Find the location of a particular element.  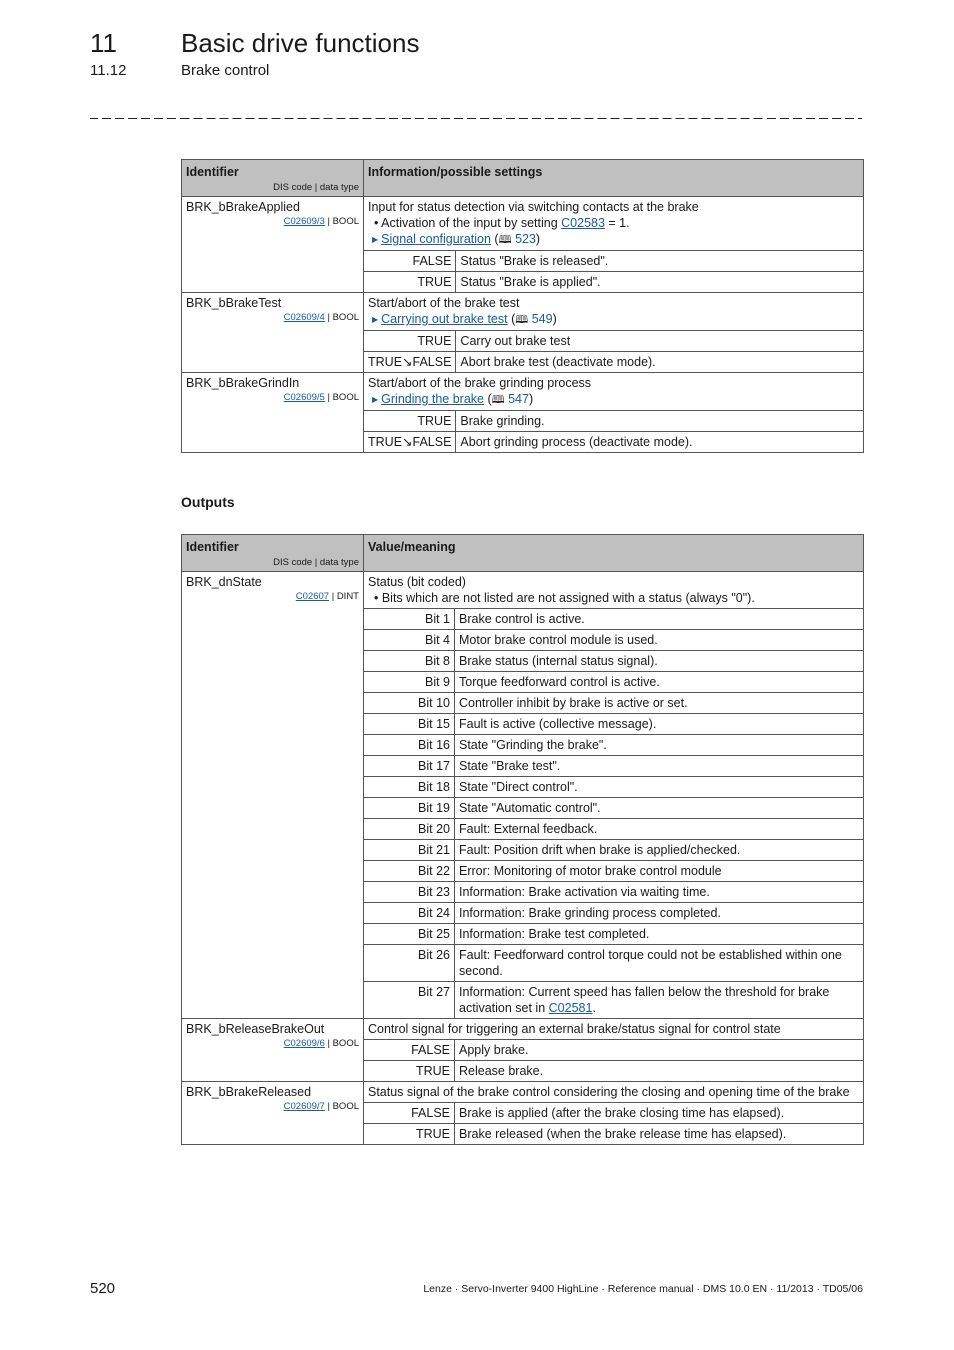

bit-value: Bit 15 is located at coordinates (409, 724).